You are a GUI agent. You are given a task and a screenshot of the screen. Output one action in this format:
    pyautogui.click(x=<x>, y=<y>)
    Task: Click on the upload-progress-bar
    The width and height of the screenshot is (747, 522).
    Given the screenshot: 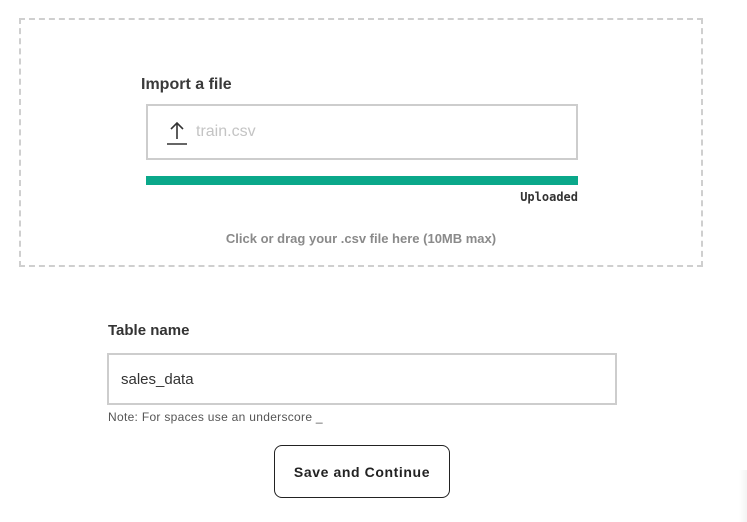 What is the action you would take?
    pyautogui.click(x=362, y=180)
    